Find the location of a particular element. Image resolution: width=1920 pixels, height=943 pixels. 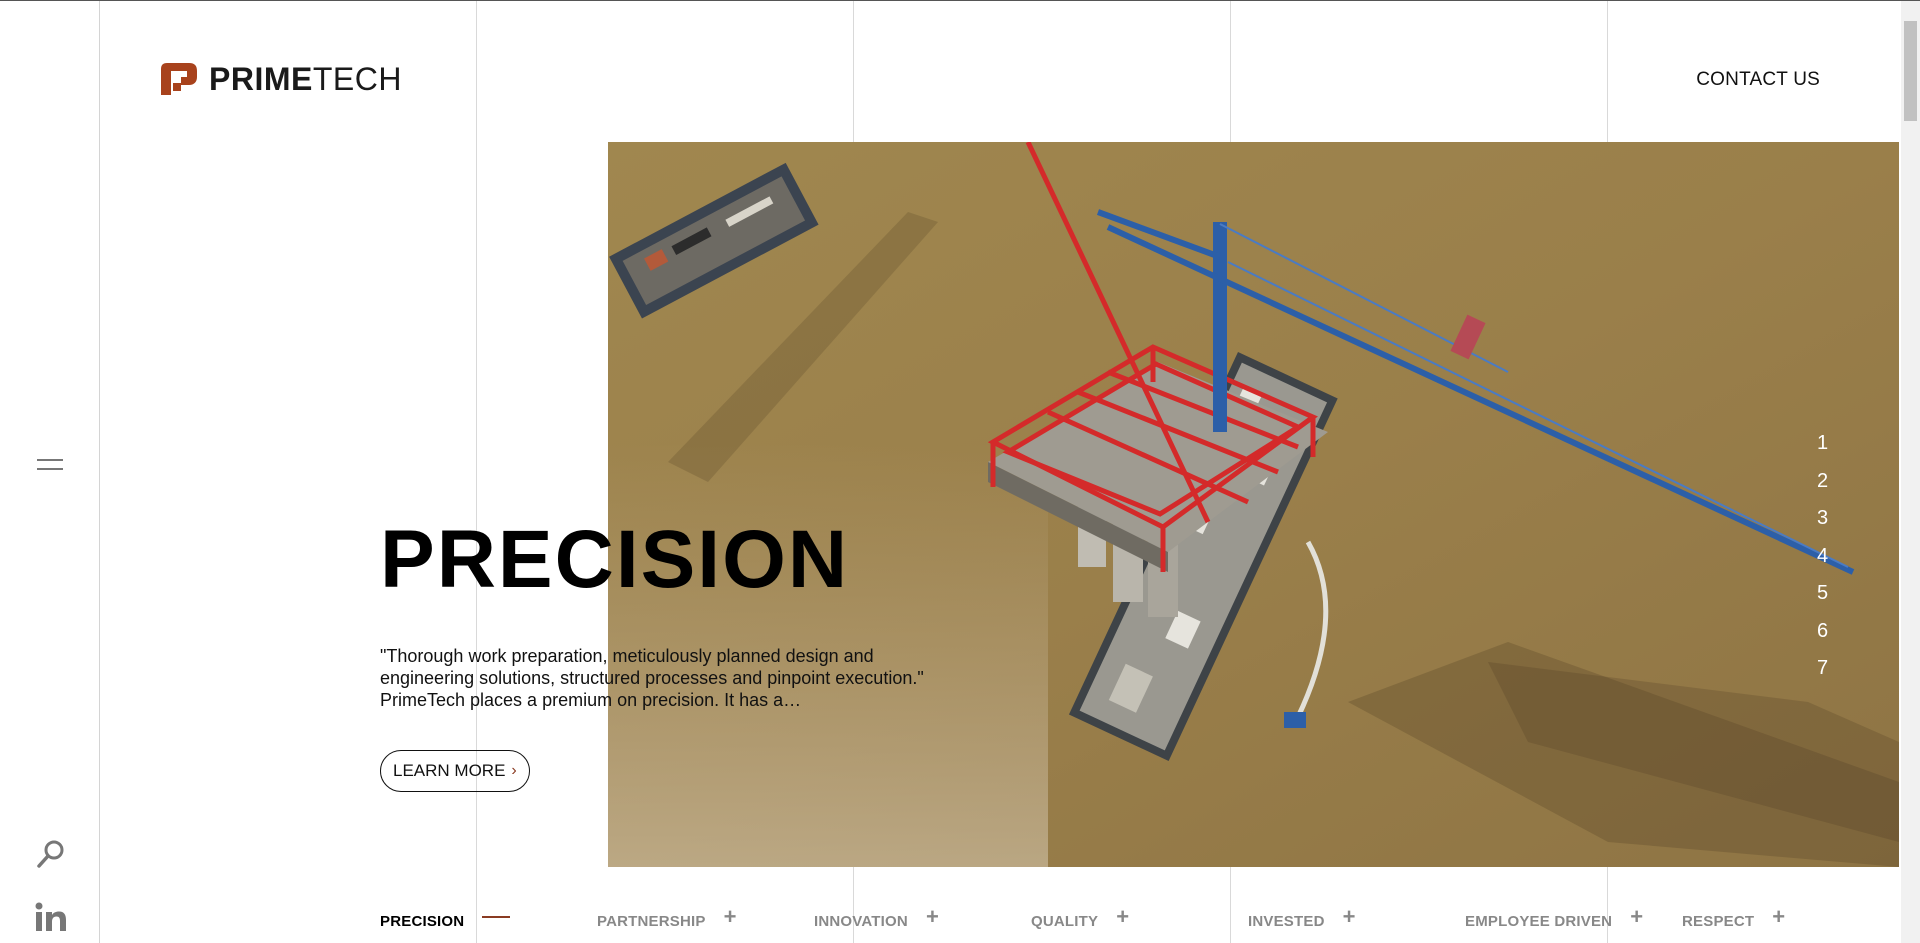

tab-invested: INVESTED + is located at coordinates (1356, 921).